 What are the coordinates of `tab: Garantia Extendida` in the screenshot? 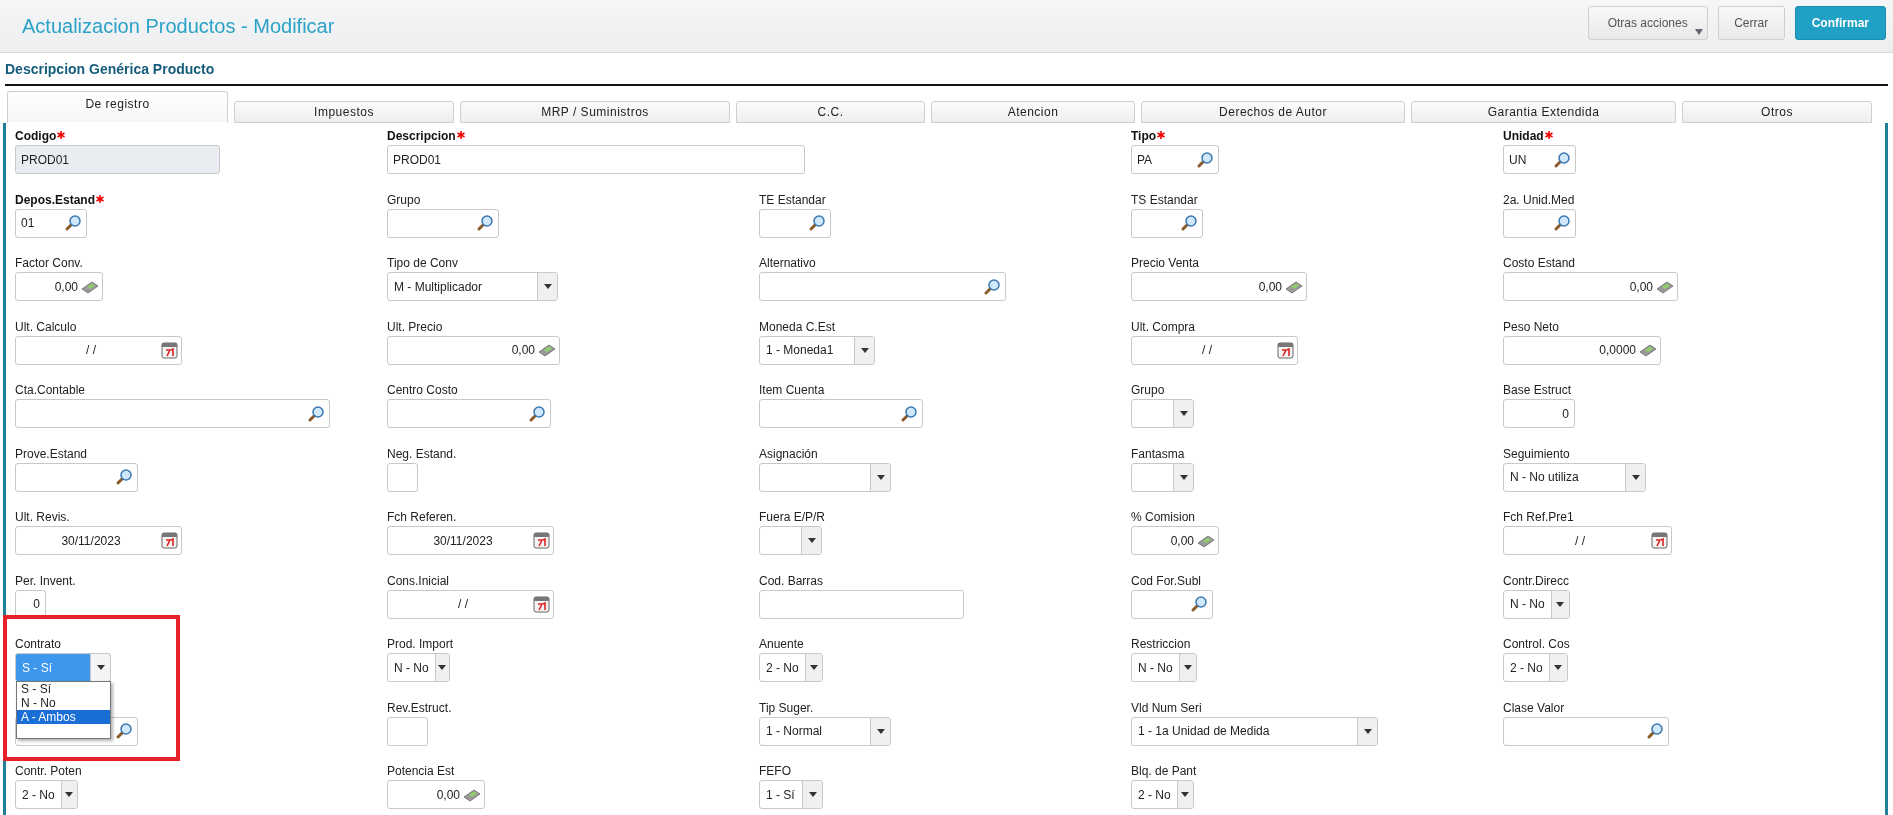 It's located at (1543, 112).